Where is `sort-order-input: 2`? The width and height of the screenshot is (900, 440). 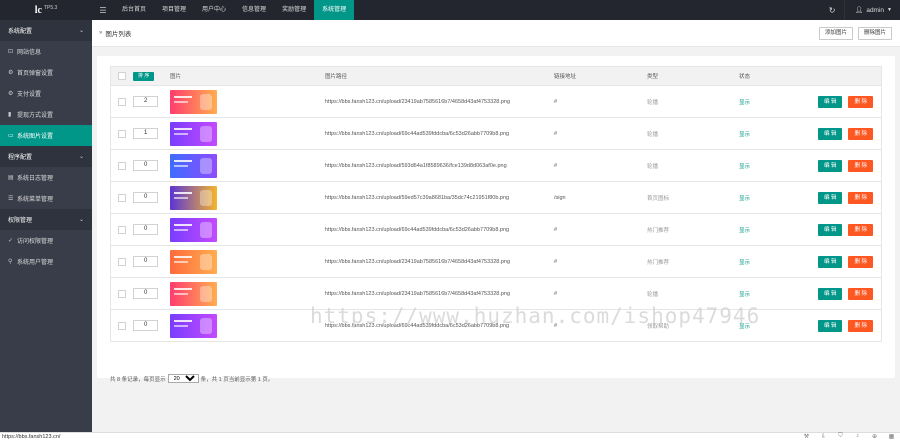 sort-order-input: 2 is located at coordinates (145, 101).